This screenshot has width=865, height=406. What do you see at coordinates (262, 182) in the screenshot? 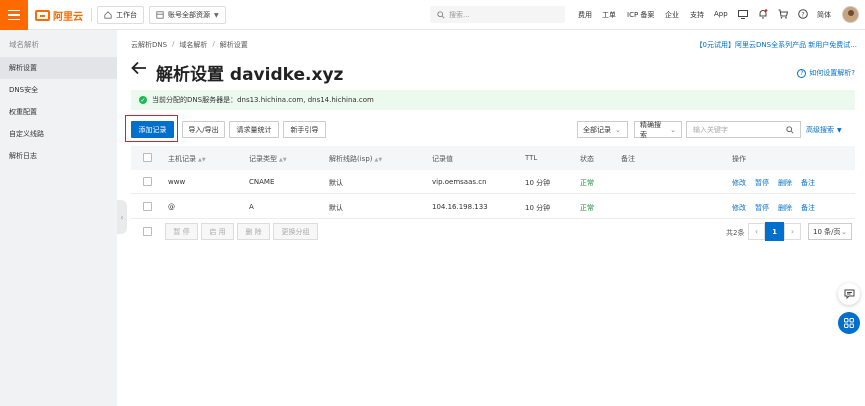
I see `cell-type: CNAME` at bounding box center [262, 182].